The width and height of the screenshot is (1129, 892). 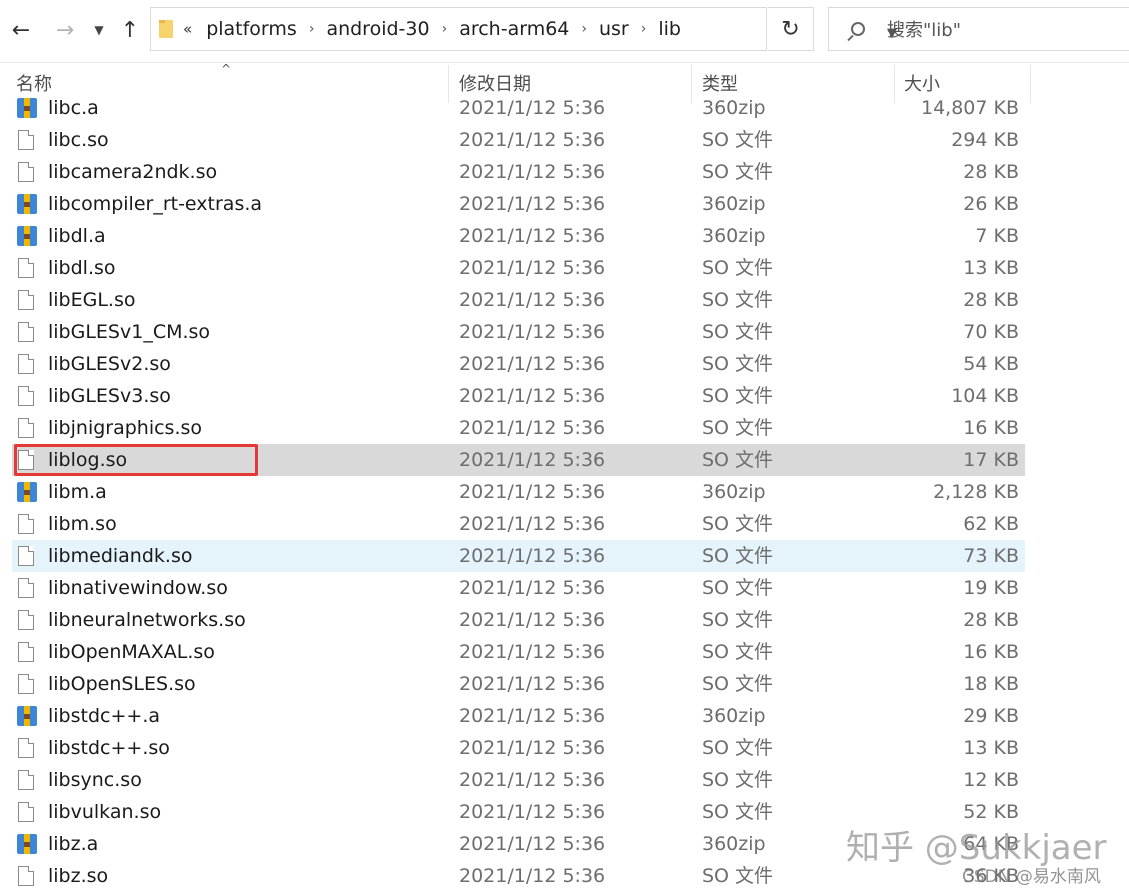 I want to click on file-row: libGLESv2.so 2021/1/12 5:36 SO 文件 54 KB, so click(x=518, y=364).